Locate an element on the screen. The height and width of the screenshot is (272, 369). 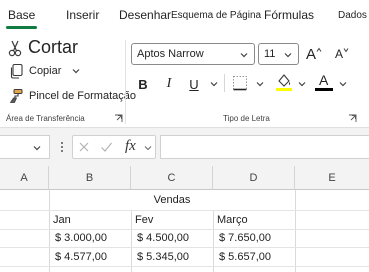
caret-up-icon is located at coordinates (319, 49).